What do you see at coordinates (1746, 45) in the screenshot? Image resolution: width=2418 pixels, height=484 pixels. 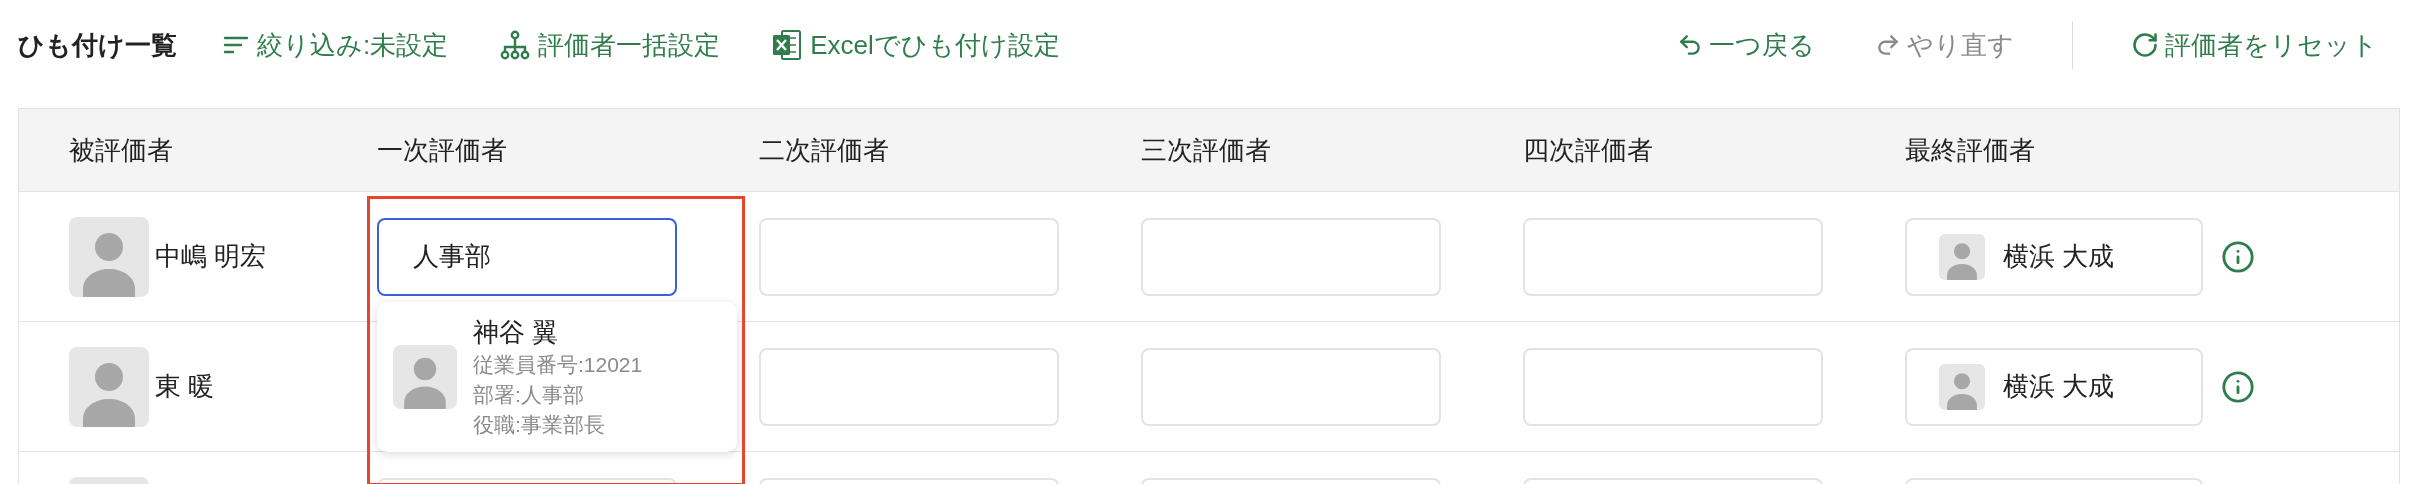 I see `undo-button: 一つ戻る` at bounding box center [1746, 45].